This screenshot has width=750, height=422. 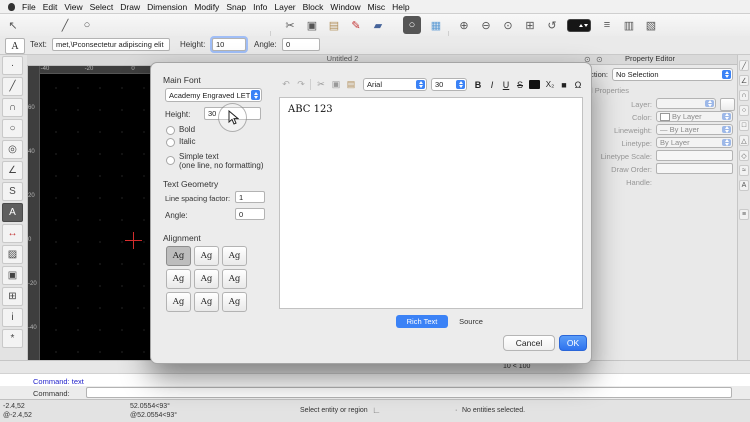 I want to click on zoom-auto-icon: ⊙, so click(x=508, y=25).